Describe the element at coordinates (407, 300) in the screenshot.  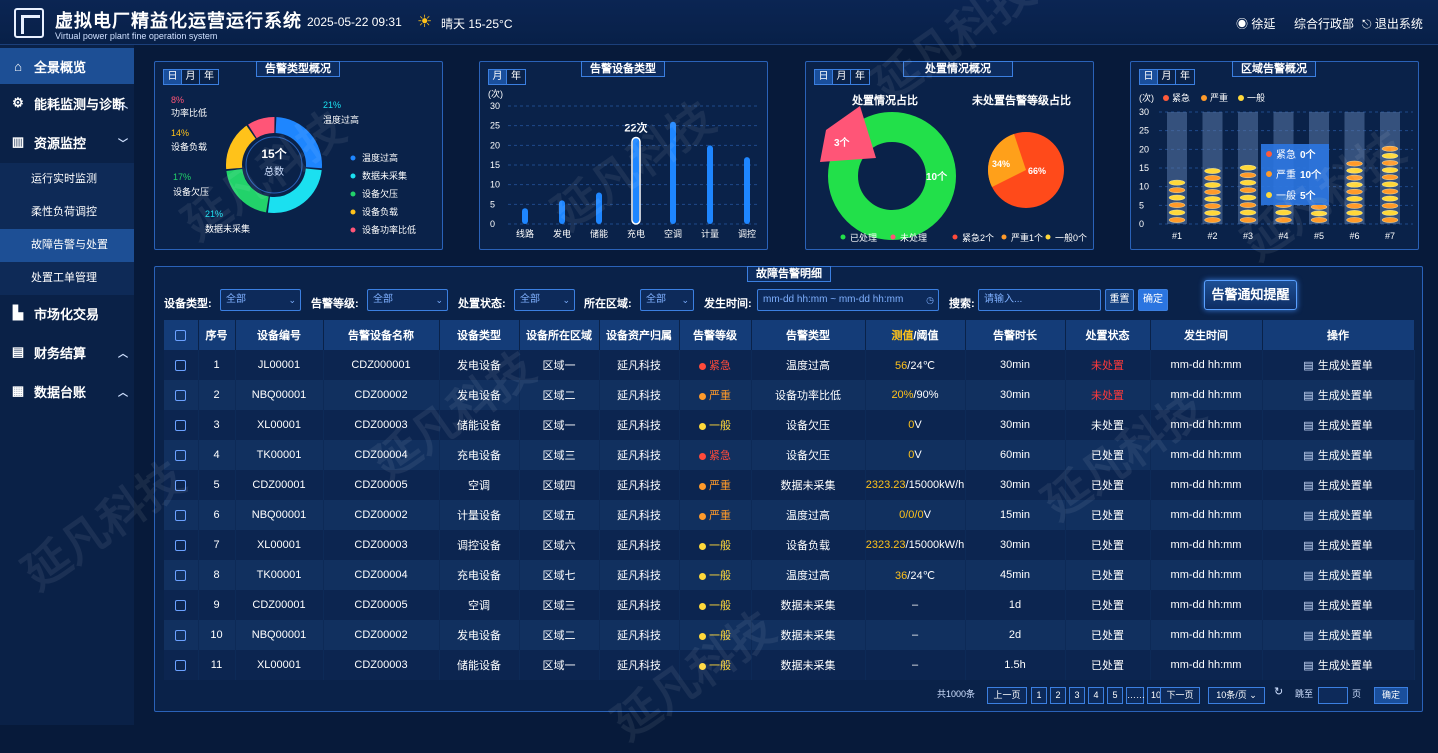
I see `alarm-level-select: 全部 ⌄` at that location.